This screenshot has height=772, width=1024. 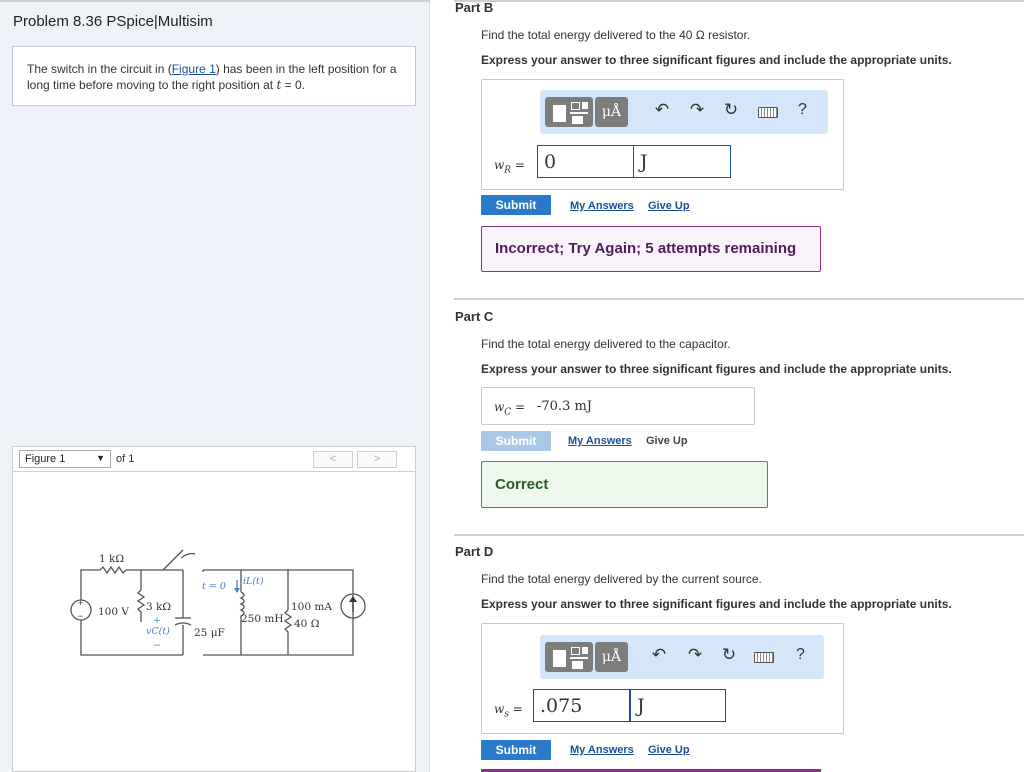 I want to click on label-3k: 3 kΩ, so click(x=158, y=607).